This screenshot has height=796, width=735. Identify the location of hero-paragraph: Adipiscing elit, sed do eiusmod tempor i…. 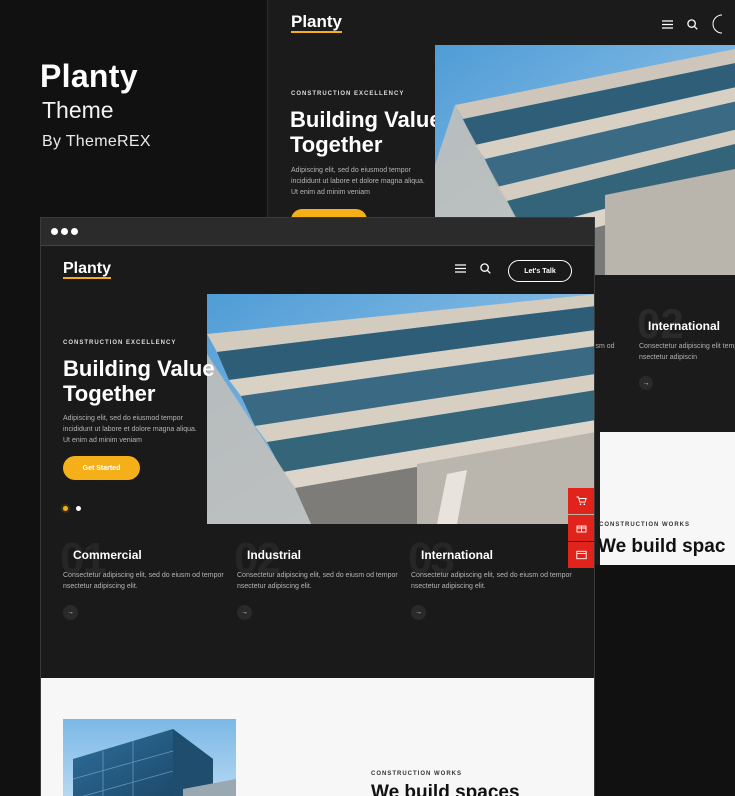
(130, 429).